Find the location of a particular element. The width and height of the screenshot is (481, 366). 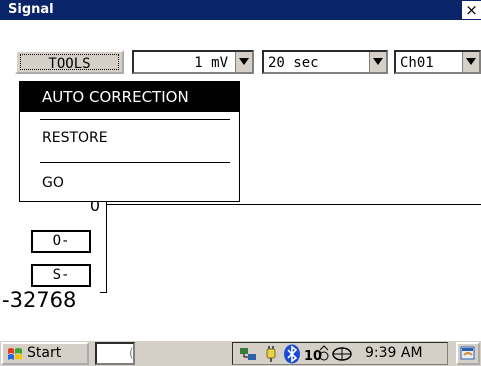

zero-baseline is located at coordinates (293, 204).